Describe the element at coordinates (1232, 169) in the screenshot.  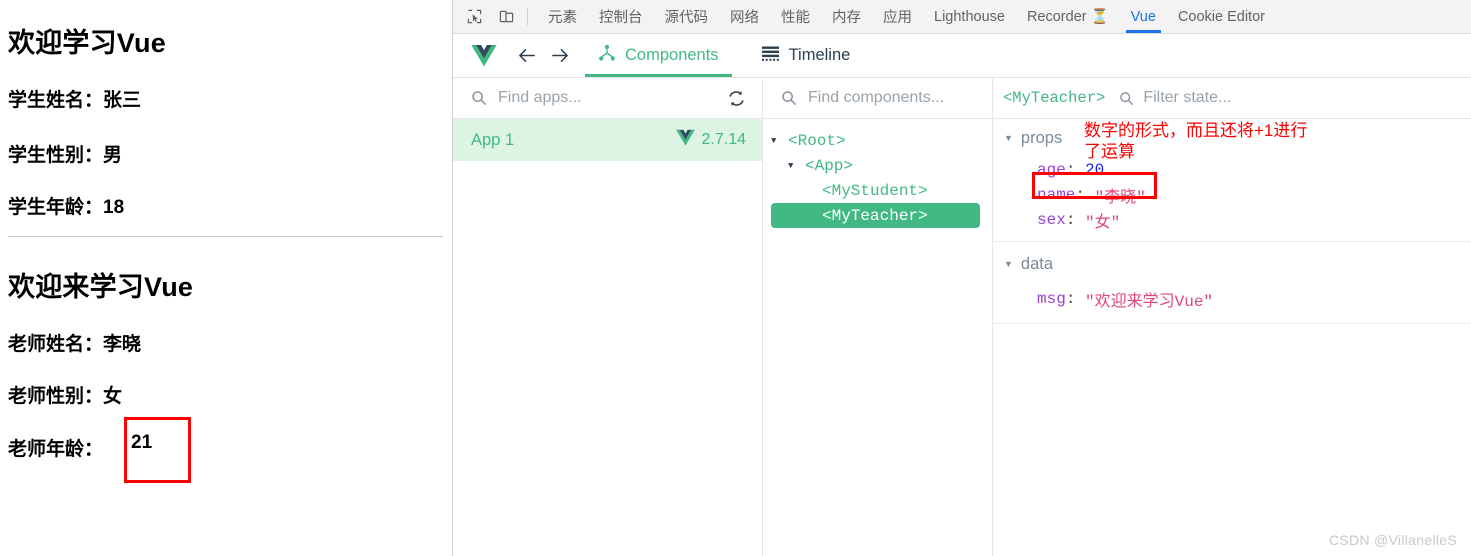
I see `state-entry-age: age: 20` at that location.